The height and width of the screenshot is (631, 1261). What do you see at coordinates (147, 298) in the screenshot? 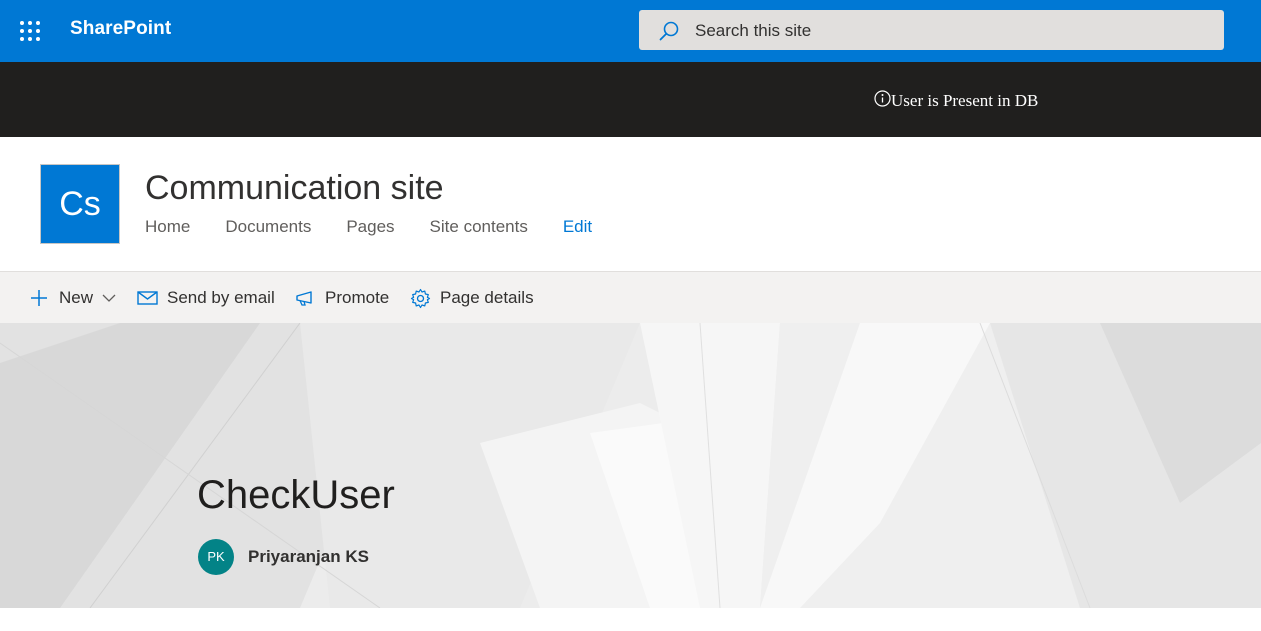
I see `mail-icon` at bounding box center [147, 298].